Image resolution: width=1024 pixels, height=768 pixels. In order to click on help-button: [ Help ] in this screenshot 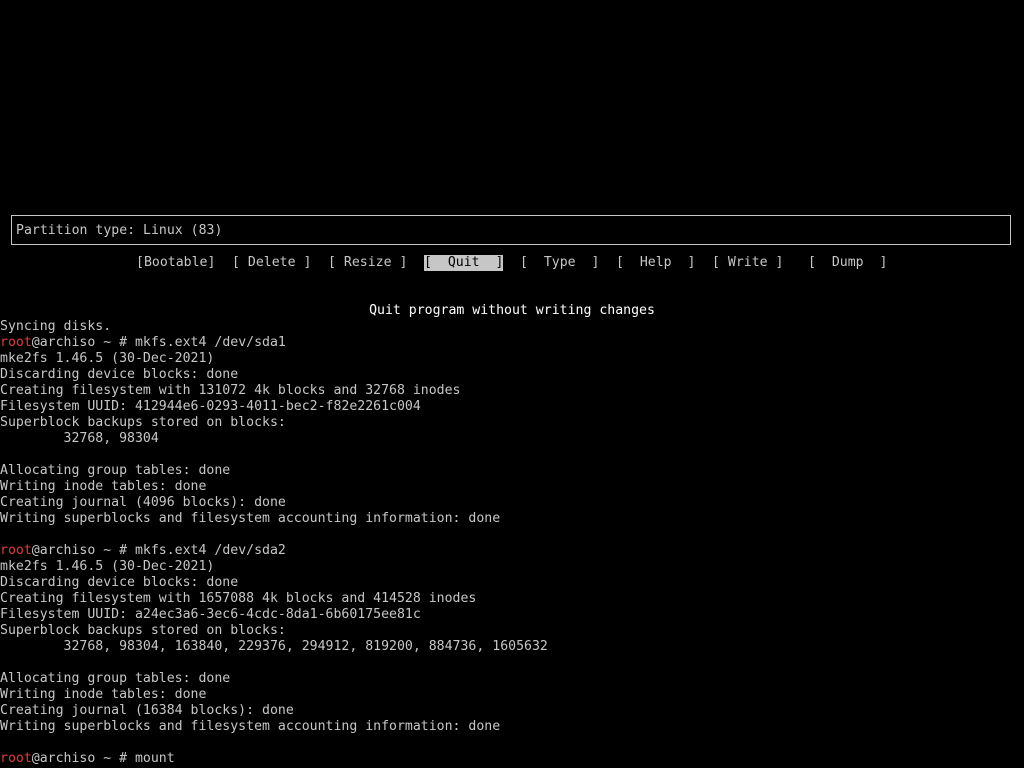, I will do `click(655, 263)`.